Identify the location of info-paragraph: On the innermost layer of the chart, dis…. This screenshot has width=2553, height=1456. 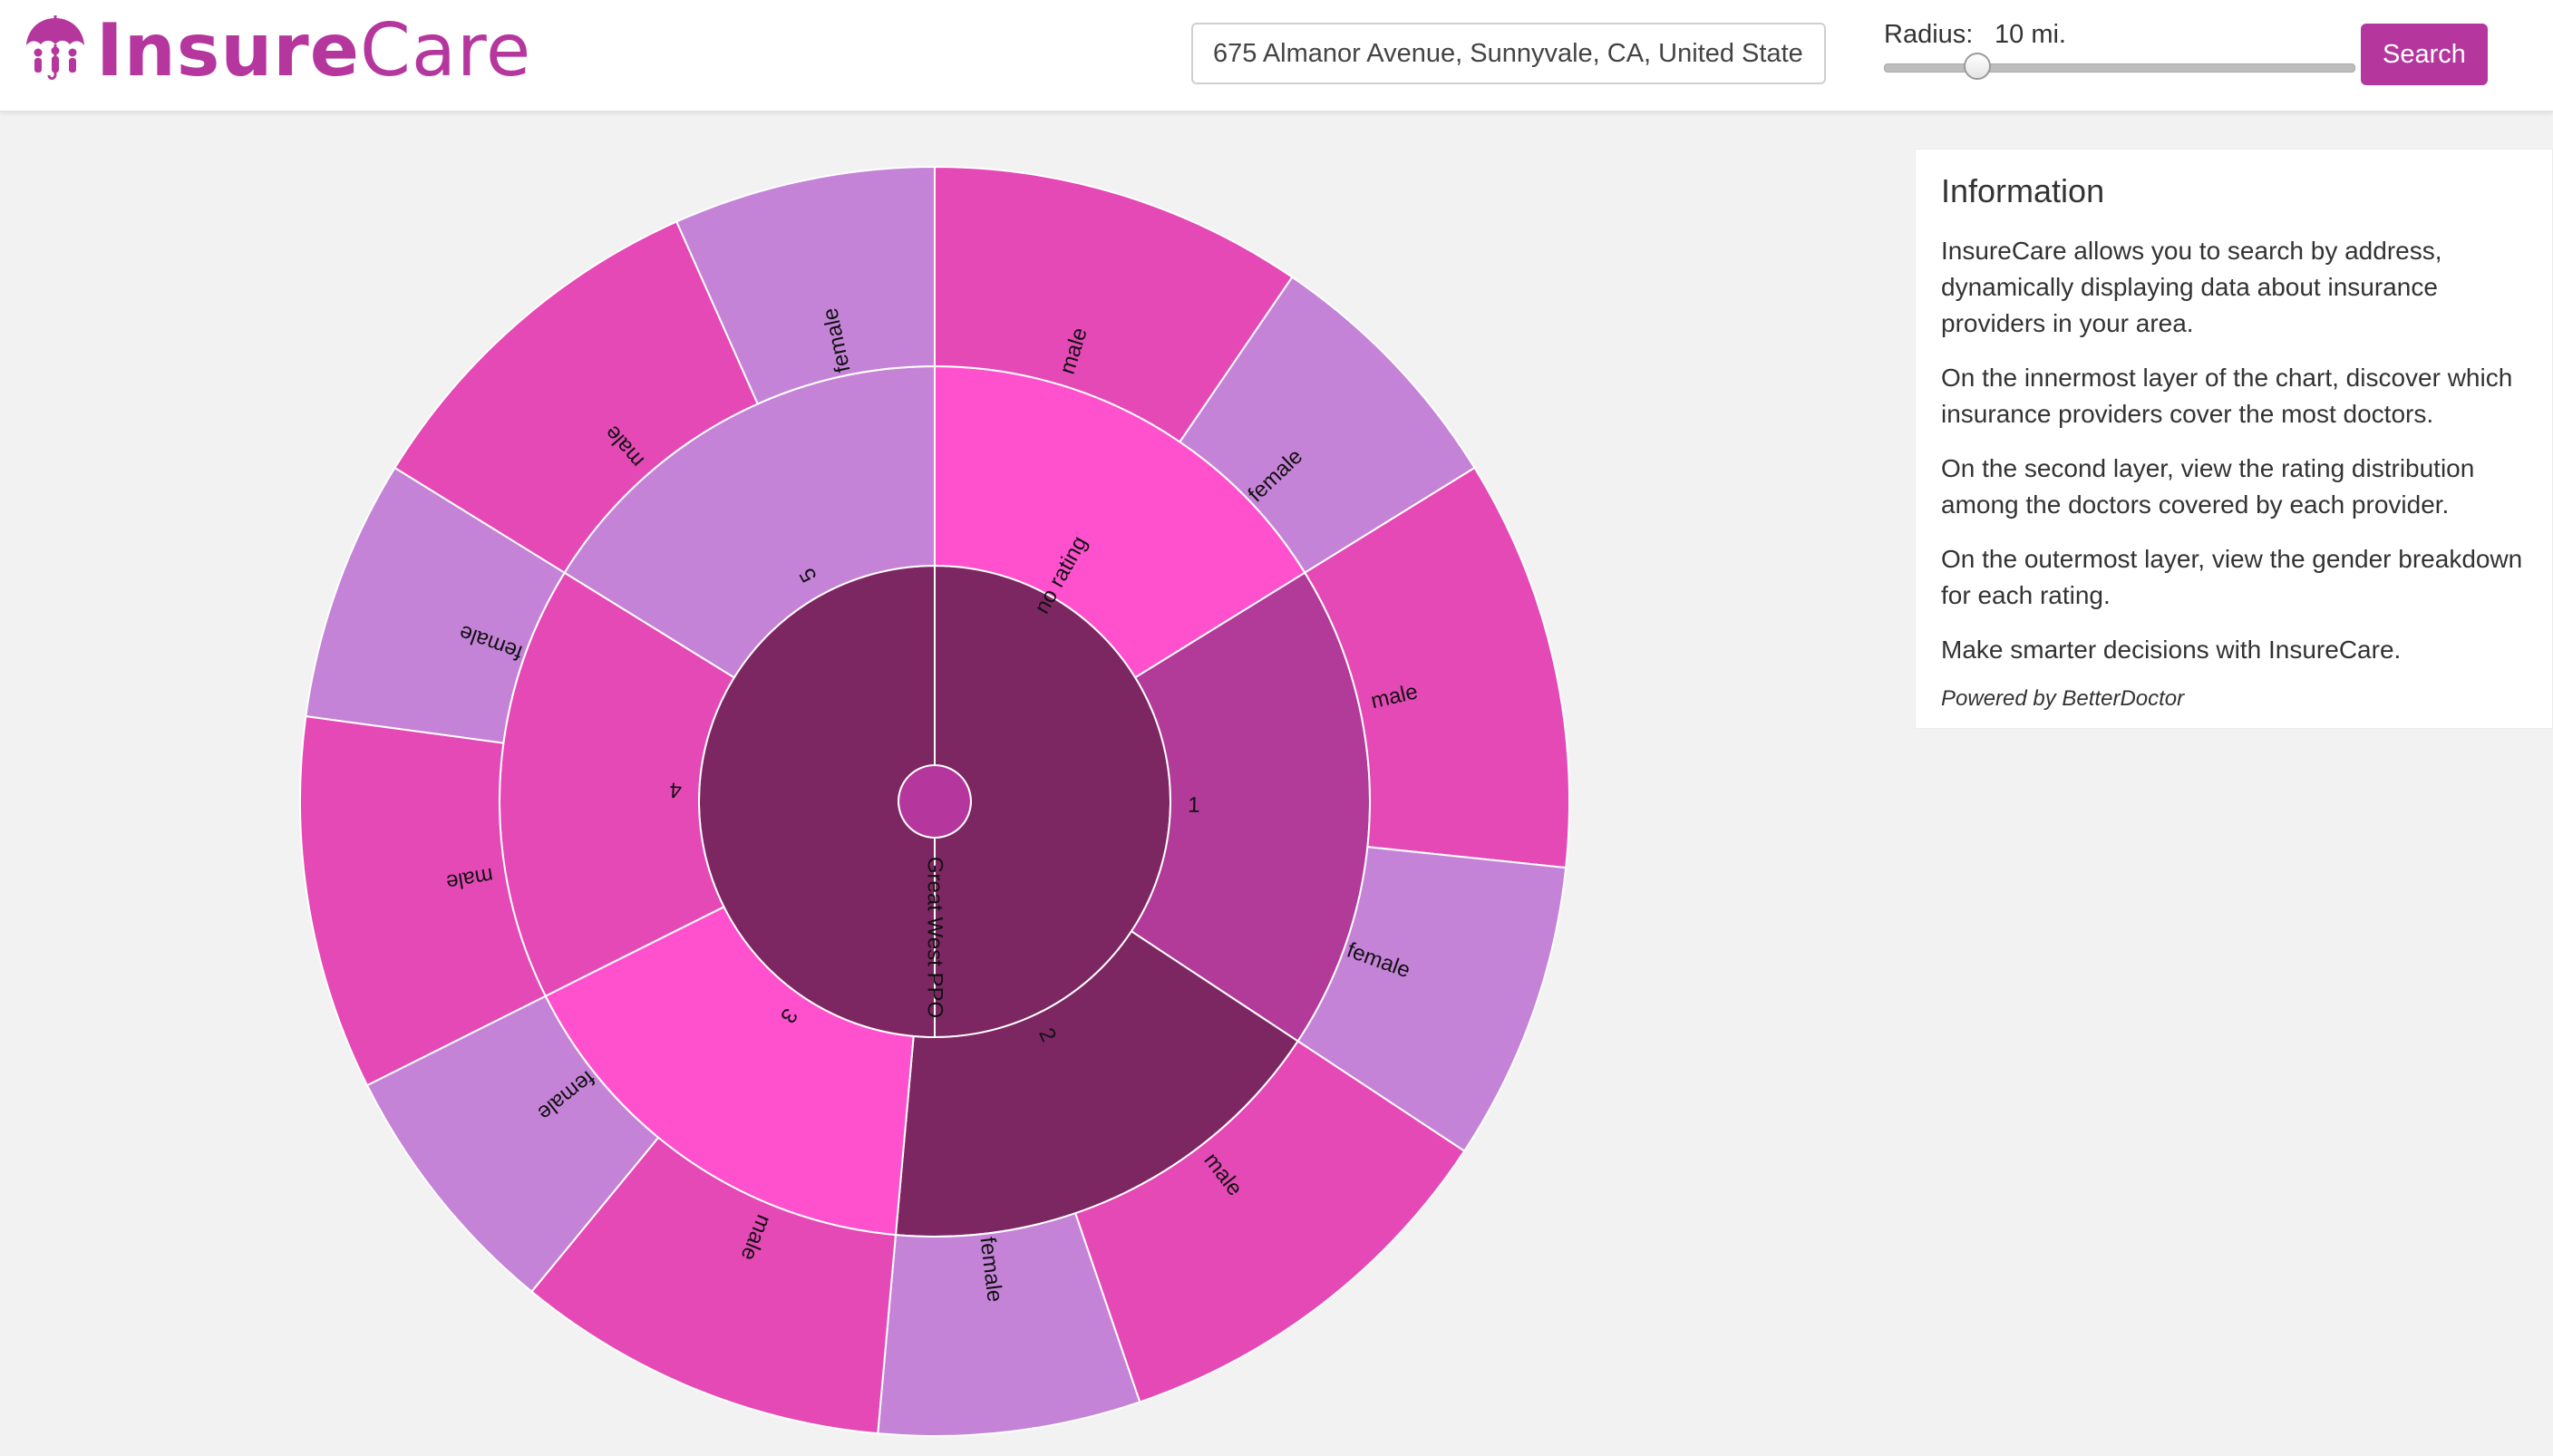
(2227, 396).